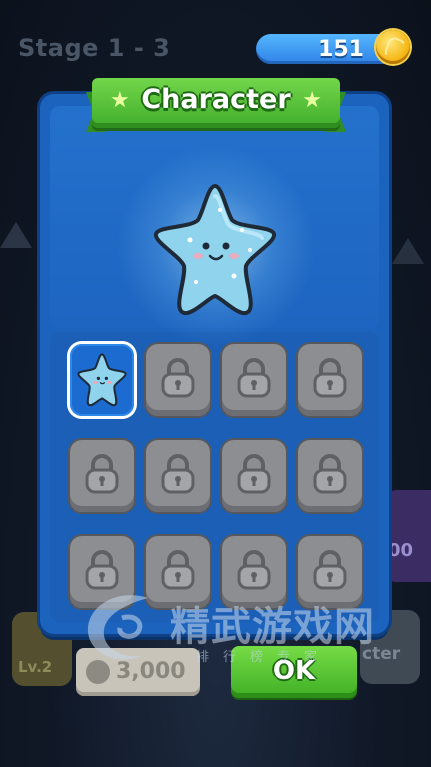 This screenshot has width=431, height=767. Describe the element at coordinates (393, 47) in the screenshot. I see `gold-coin-icon` at that location.